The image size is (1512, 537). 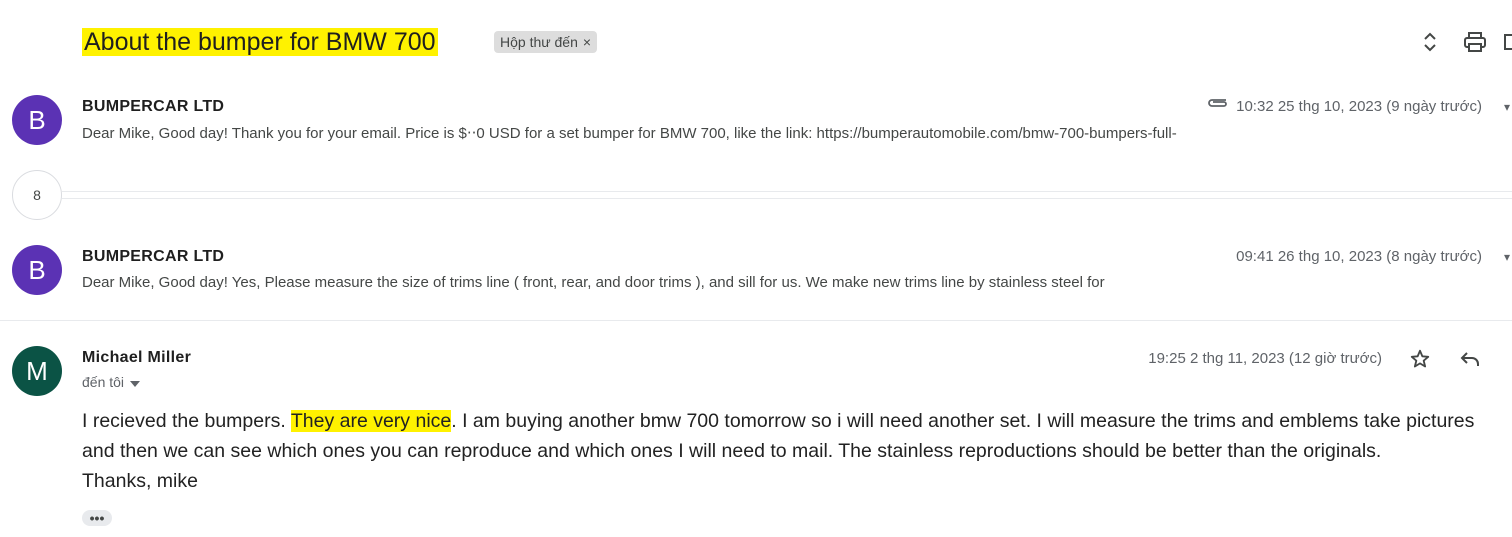 I want to click on message-date: 09:41 26 thg 10, 2023 (8 ngày trước), so click(x=1359, y=256).